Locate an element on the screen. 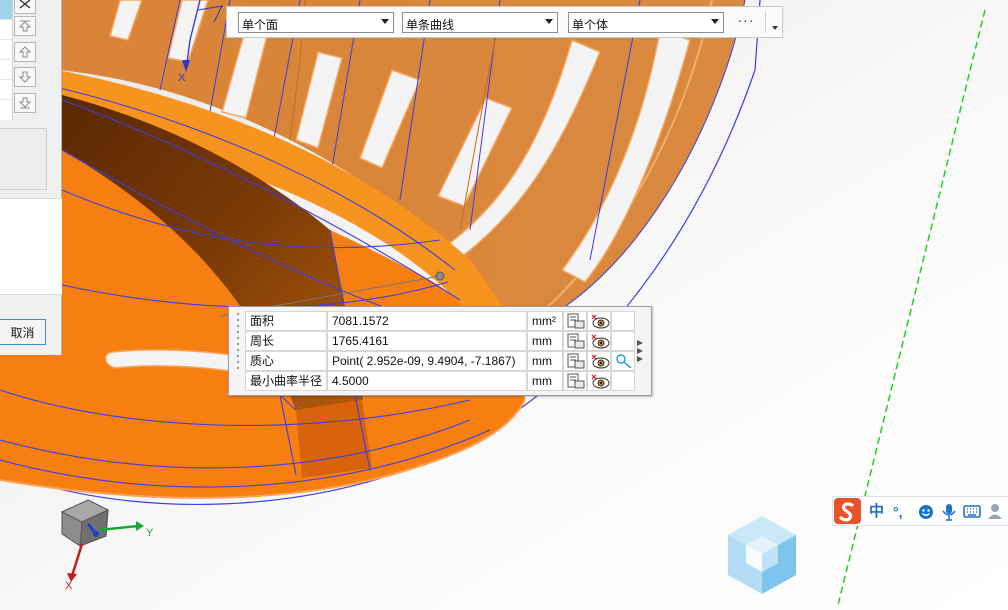  punctuation-toggle: °, is located at coordinates (898, 512).